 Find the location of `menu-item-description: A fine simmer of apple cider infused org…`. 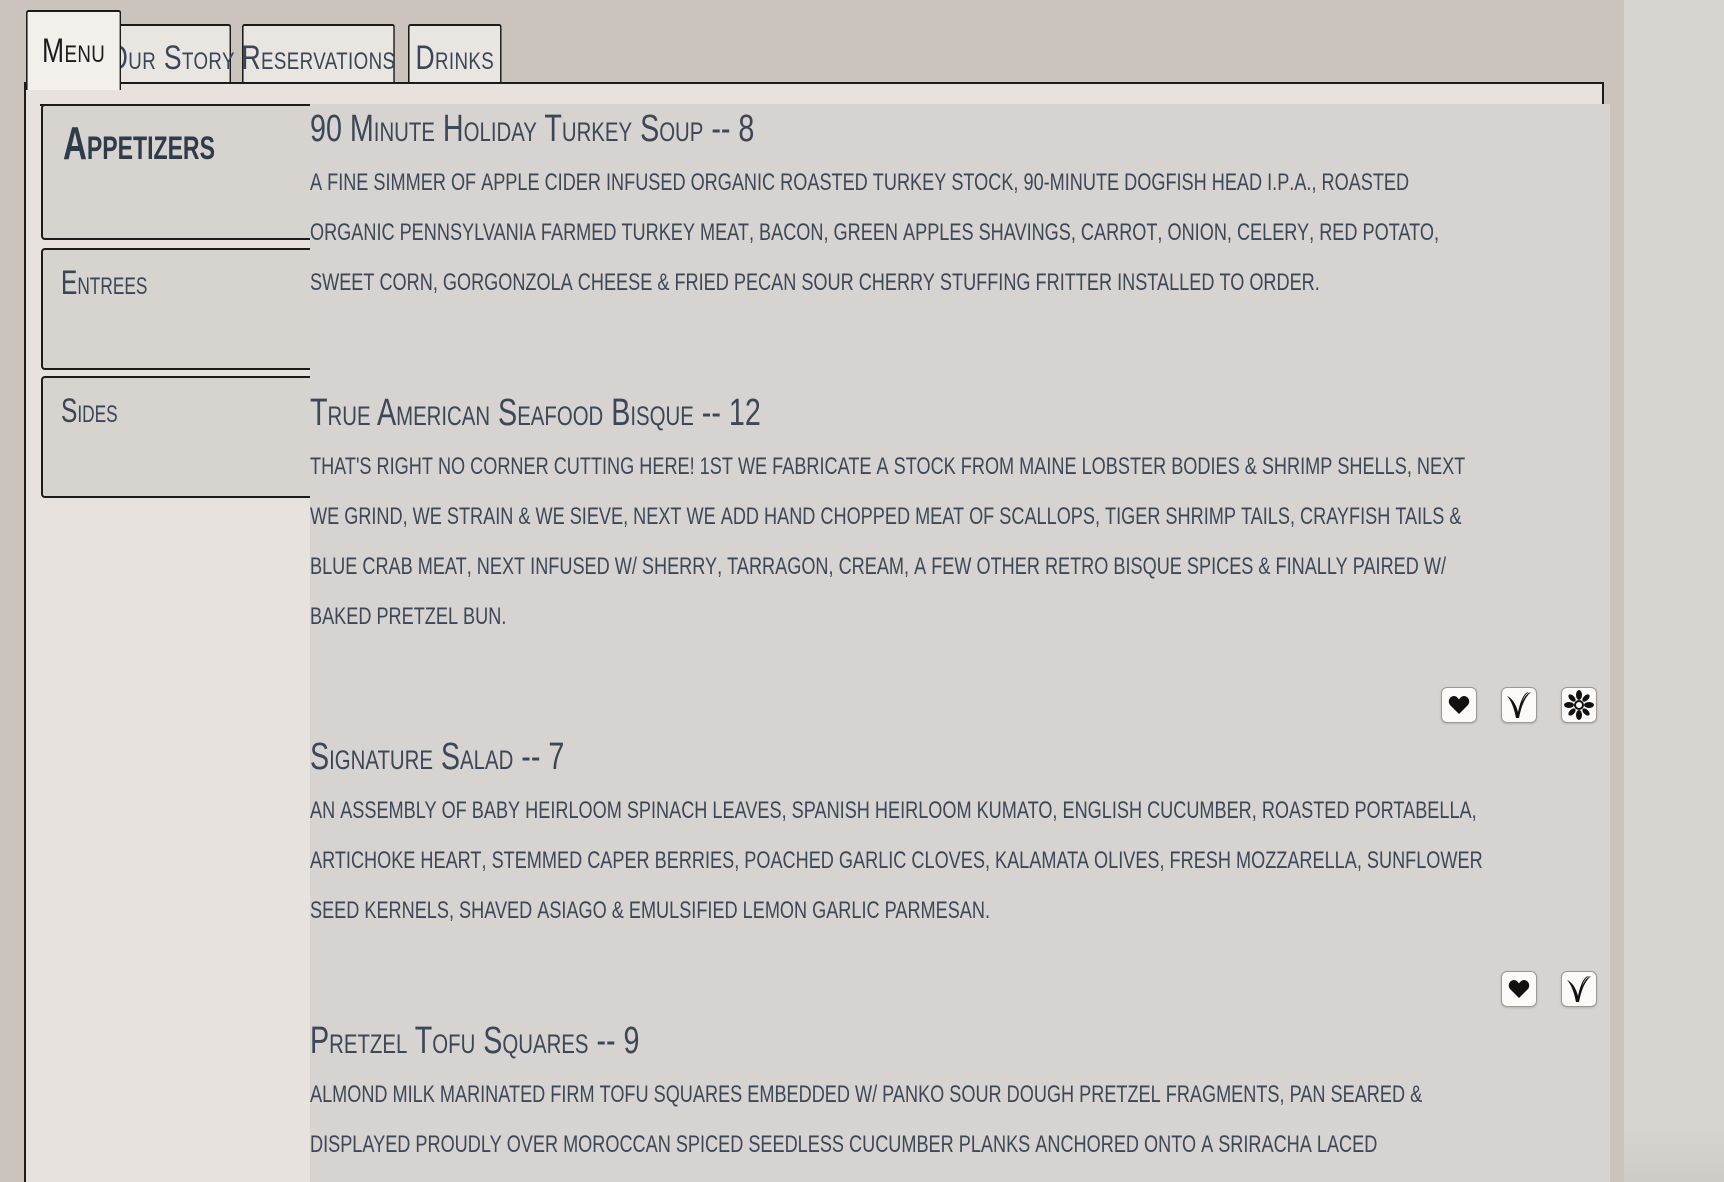

menu-item-description: A fine simmer of apple cider infused org… is located at coordinates (875, 229).